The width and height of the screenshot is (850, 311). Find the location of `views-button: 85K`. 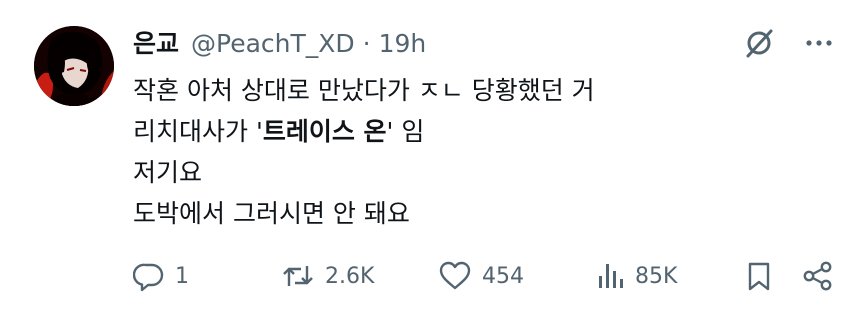

views-button: 85K is located at coordinates (636, 276).